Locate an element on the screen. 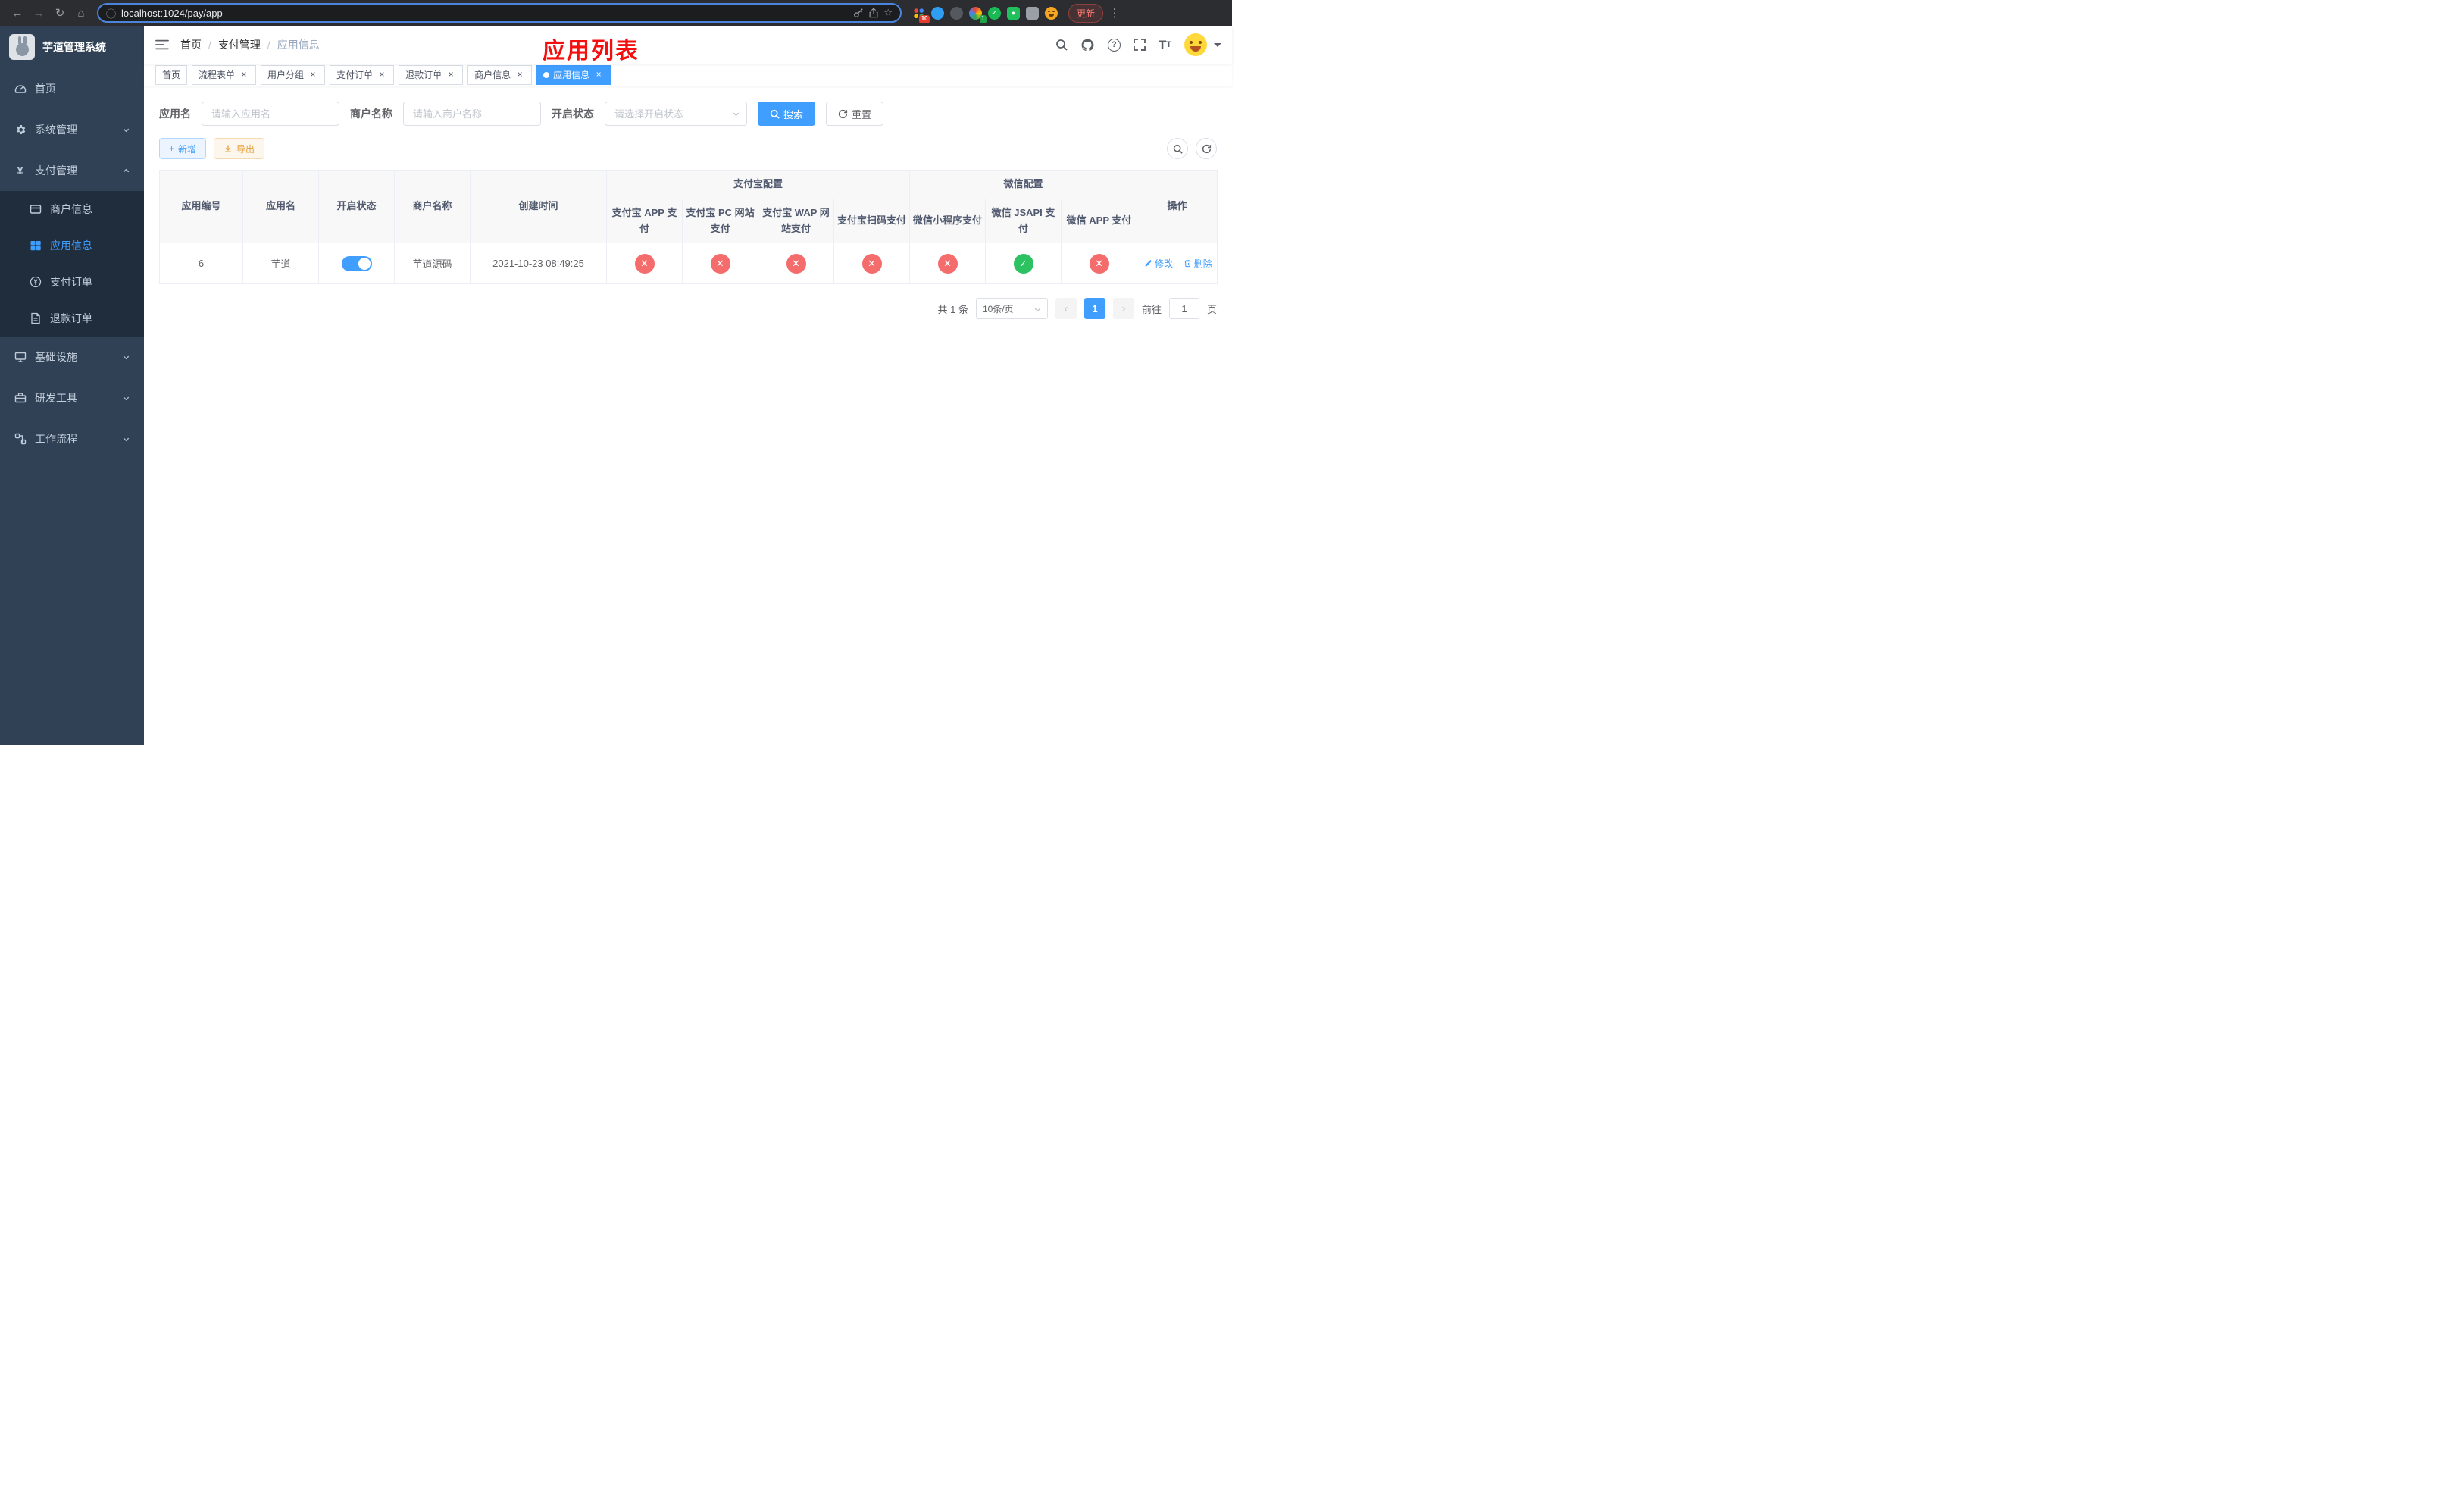  extension-bar: 10 1 ✓ ● is located at coordinates (985, 14).